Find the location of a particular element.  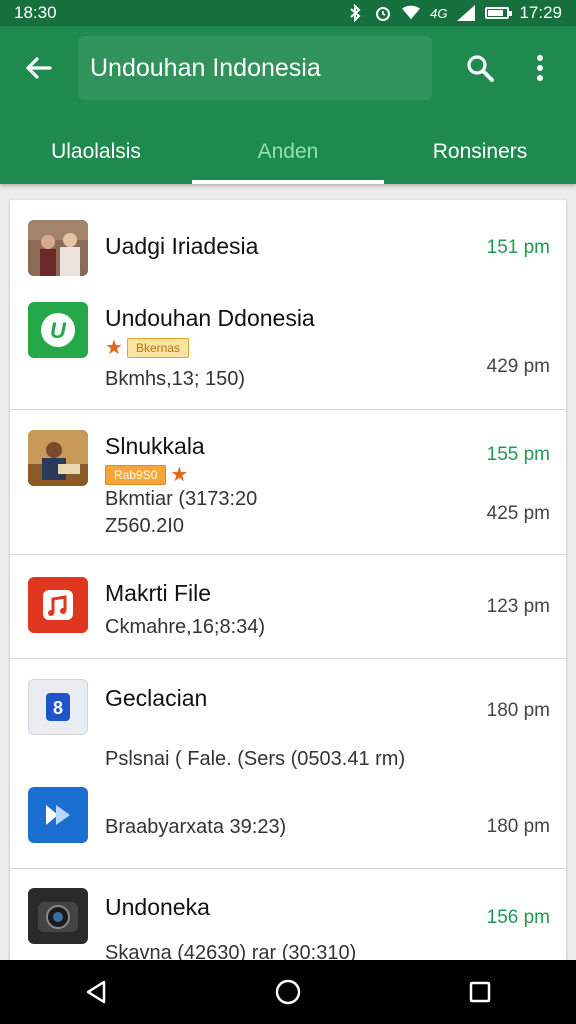

nav-back-button is located at coordinates (96, 992).